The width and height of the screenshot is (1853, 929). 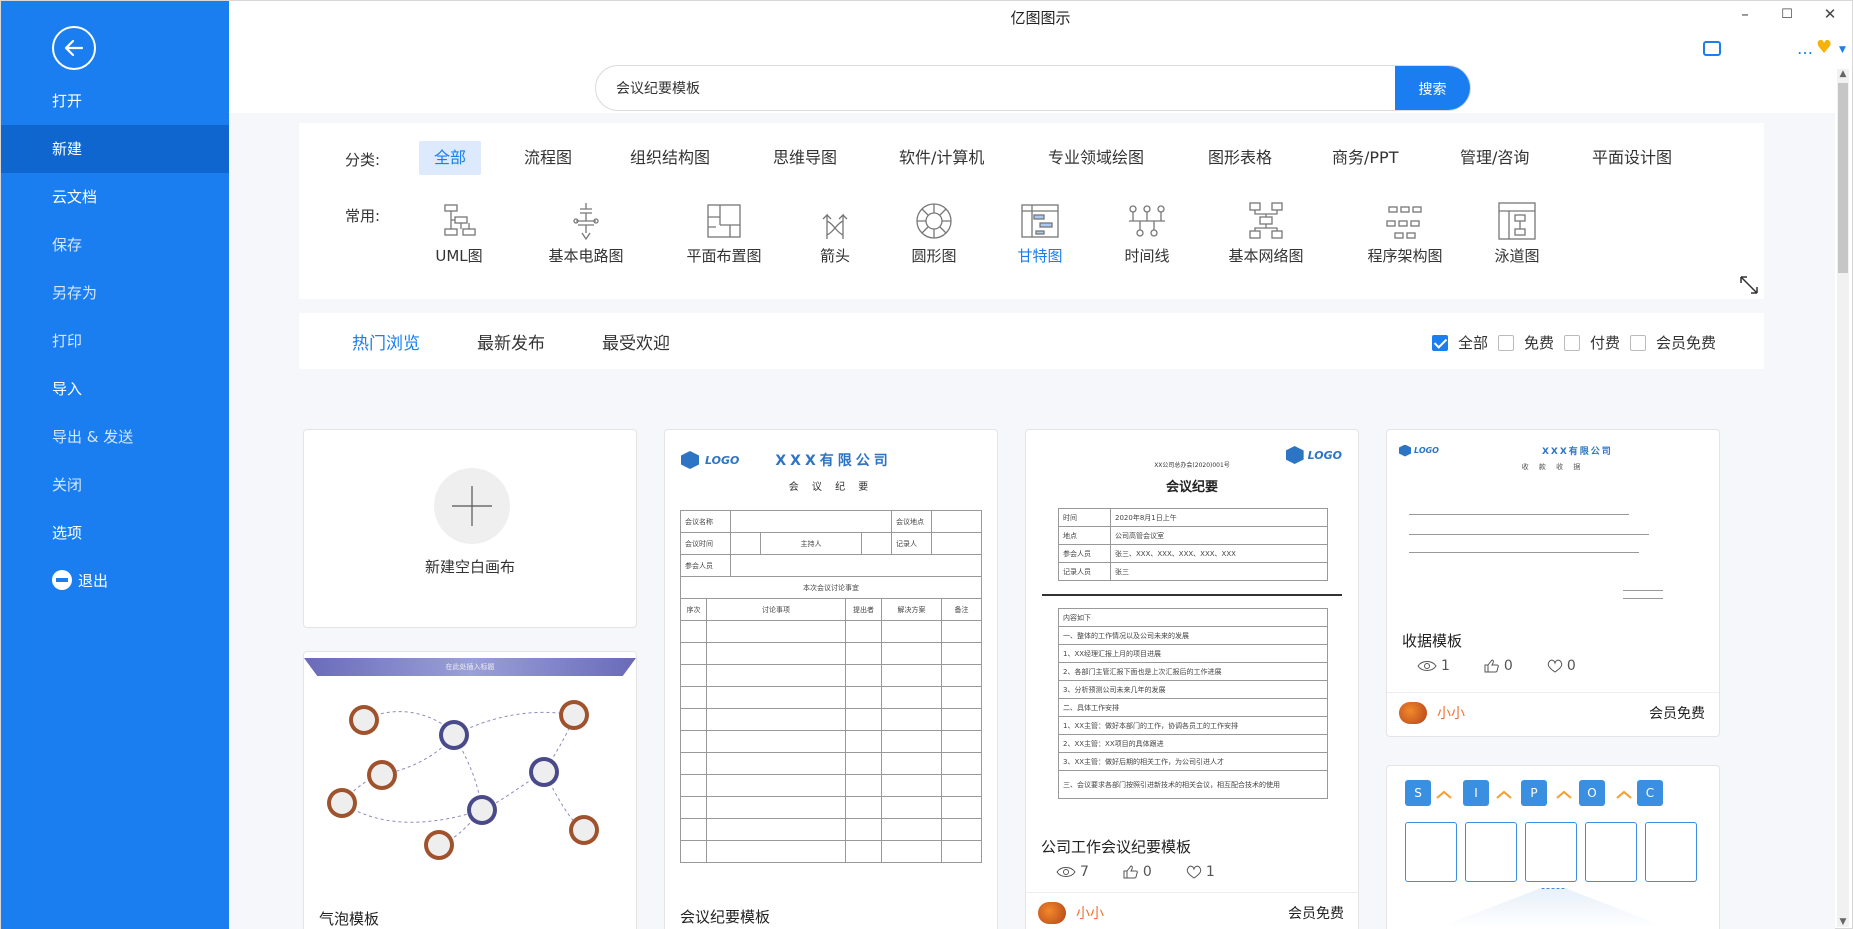 I want to click on new-blank-card: 新建空白画布, so click(x=470, y=528).